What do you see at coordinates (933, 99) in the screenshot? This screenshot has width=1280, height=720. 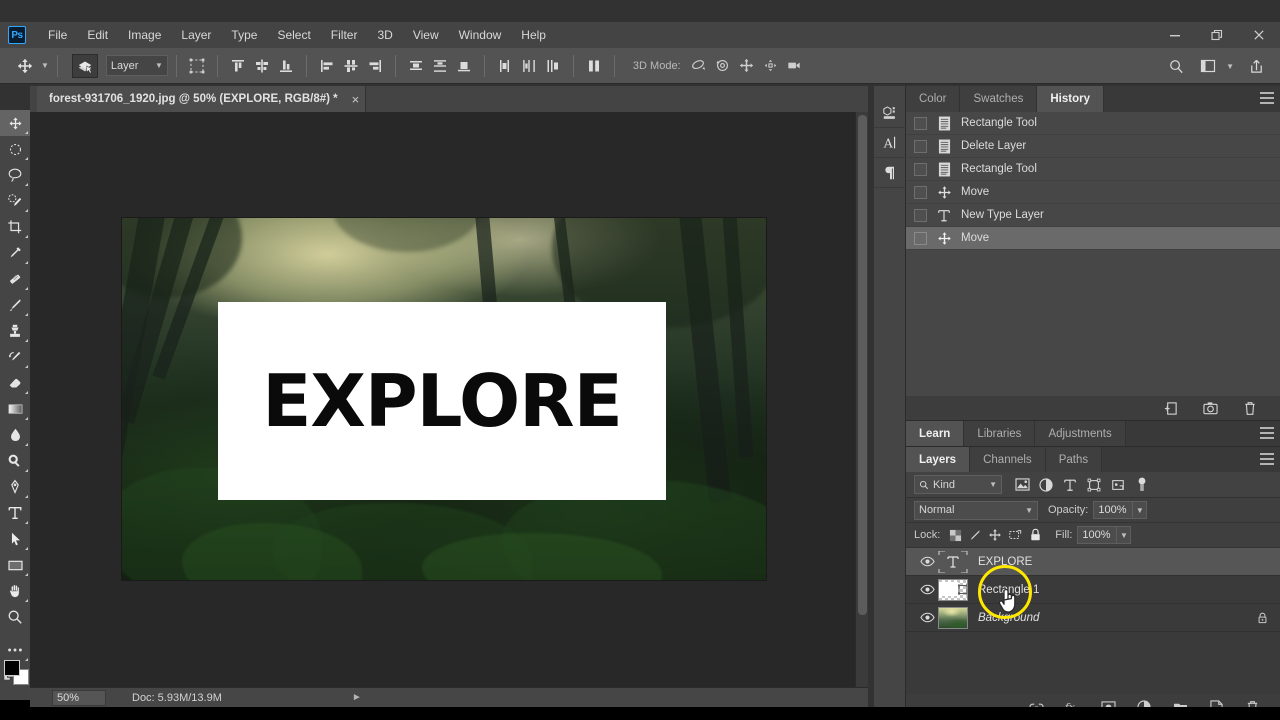 I see `tab-color: Color` at bounding box center [933, 99].